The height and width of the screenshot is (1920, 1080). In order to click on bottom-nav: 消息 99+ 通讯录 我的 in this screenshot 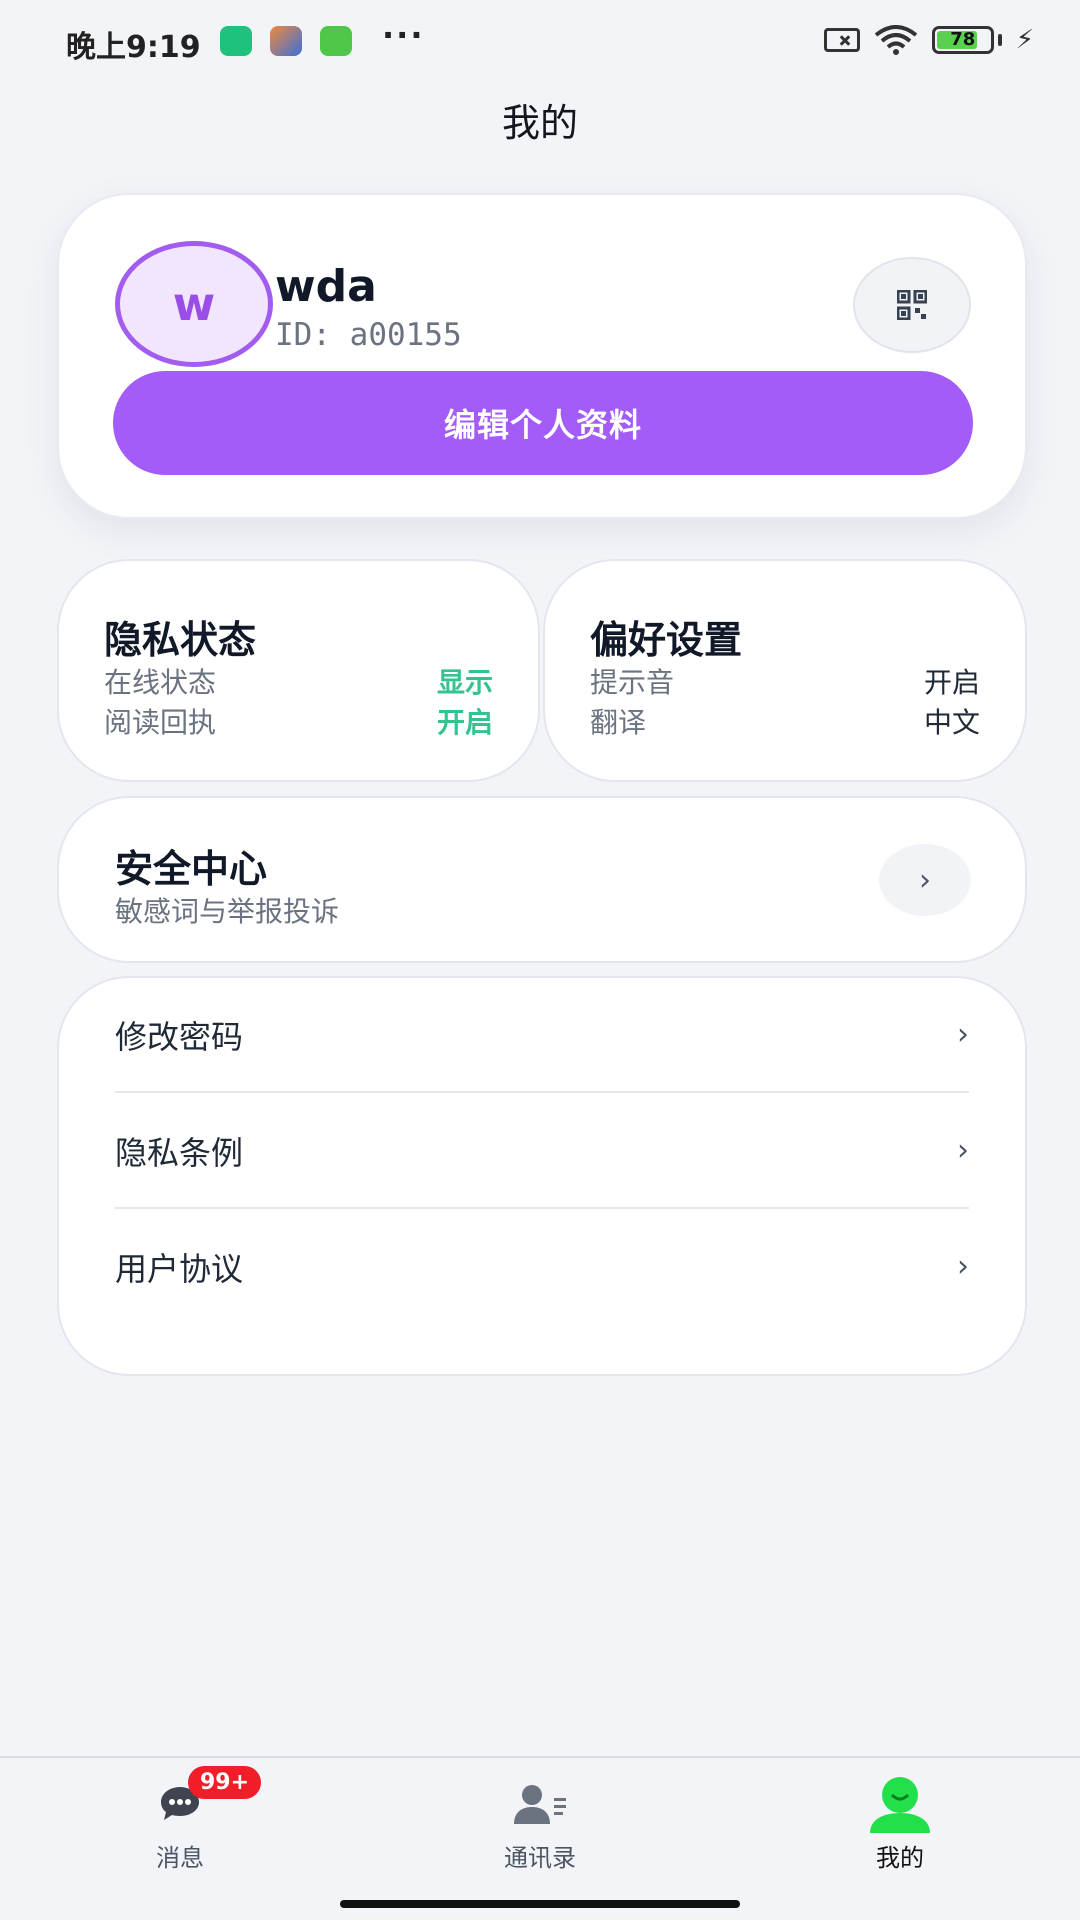, I will do `click(540, 1838)`.